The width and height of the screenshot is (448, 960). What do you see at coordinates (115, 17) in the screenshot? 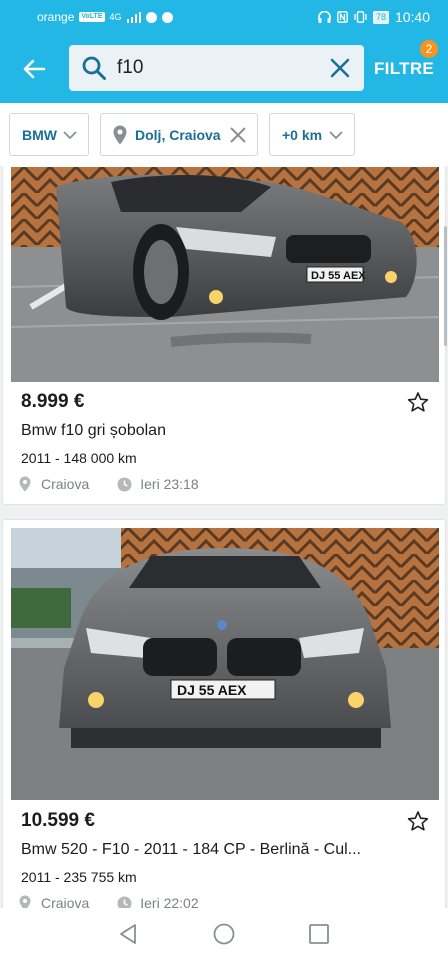
I see `network-type: 4G` at bounding box center [115, 17].